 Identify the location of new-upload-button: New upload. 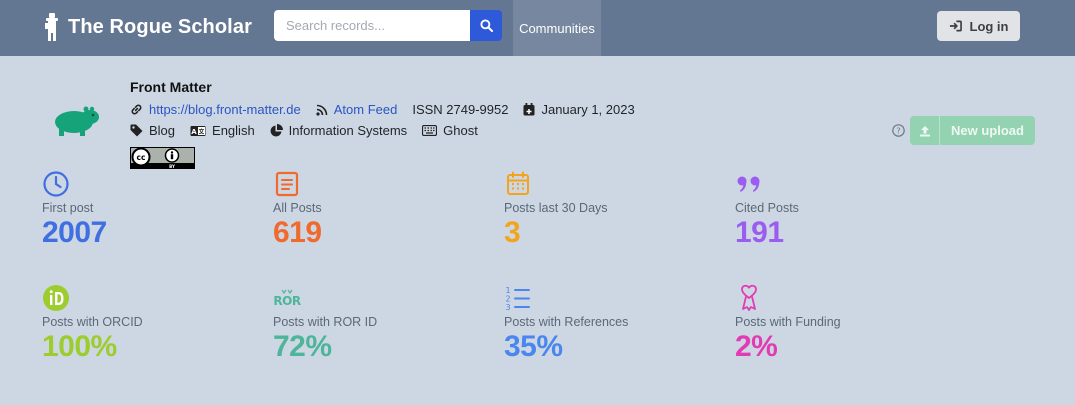
(972, 130).